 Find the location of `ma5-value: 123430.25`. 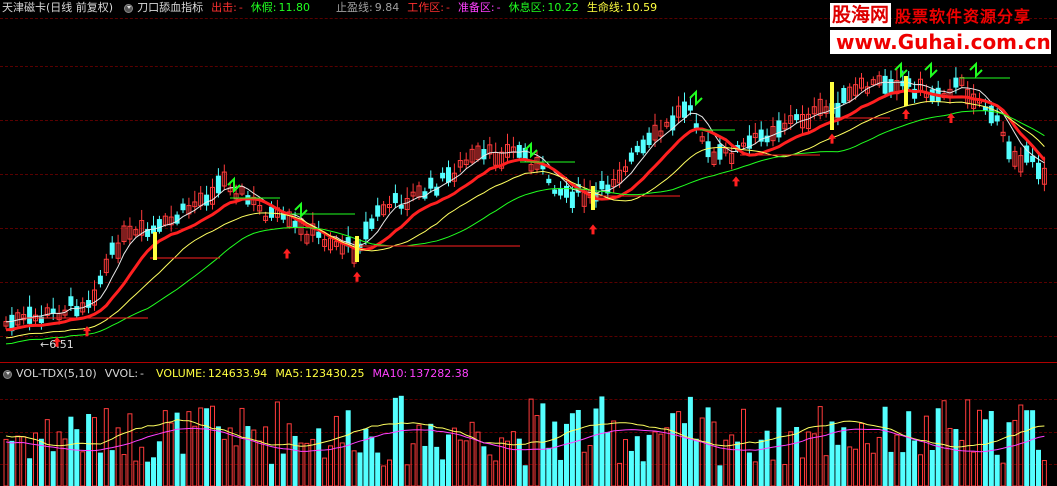

ma5-value: 123430.25 is located at coordinates (335, 373).